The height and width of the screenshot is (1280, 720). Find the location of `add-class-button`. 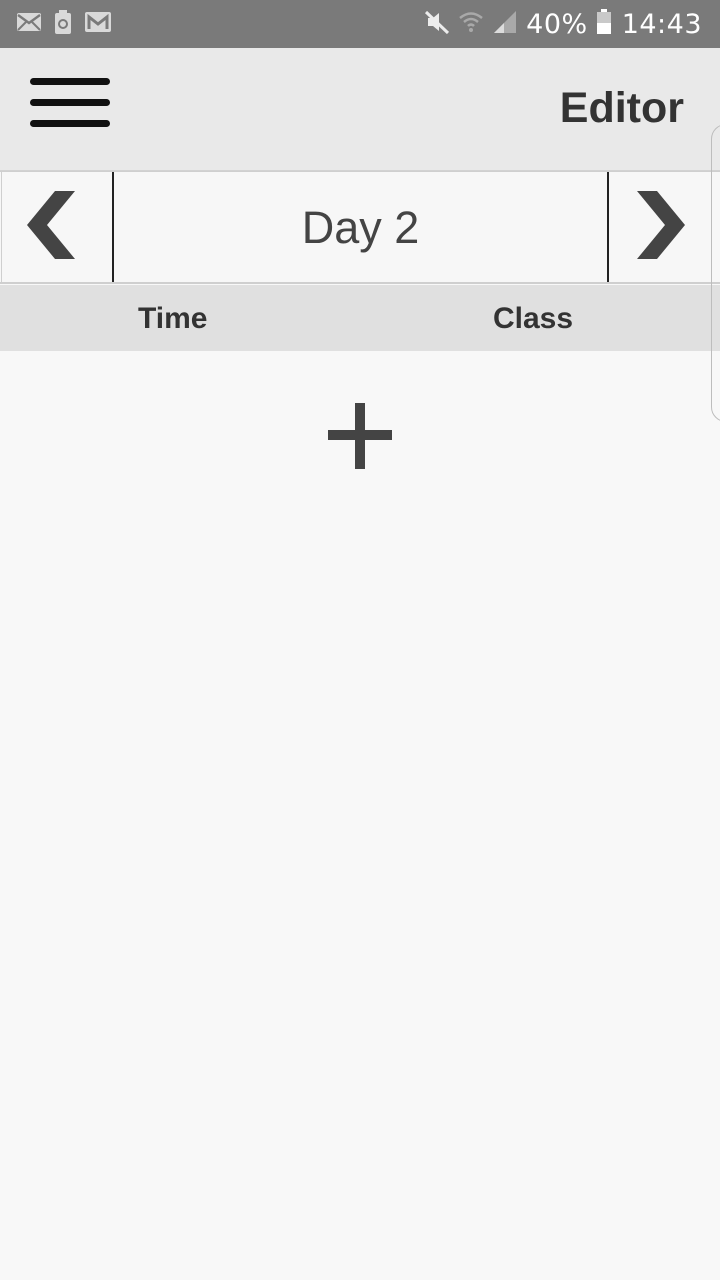

add-class-button is located at coordinates (360, 437).